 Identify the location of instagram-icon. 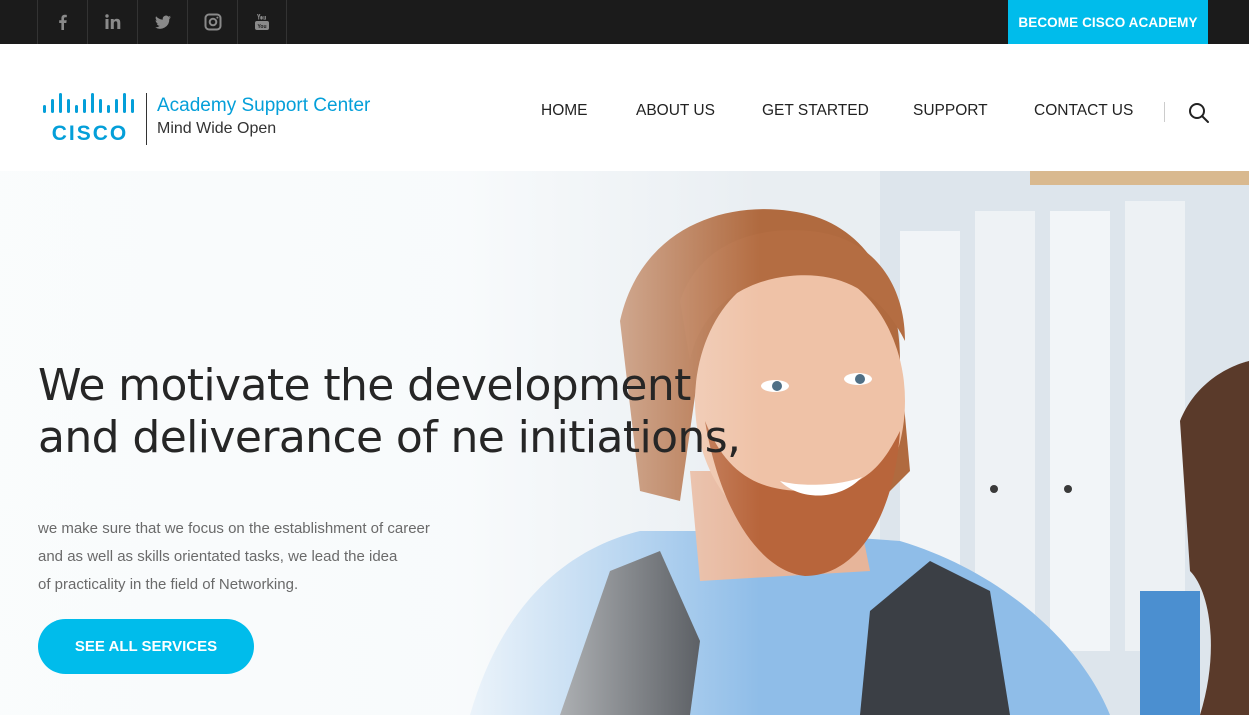
(212, 22).